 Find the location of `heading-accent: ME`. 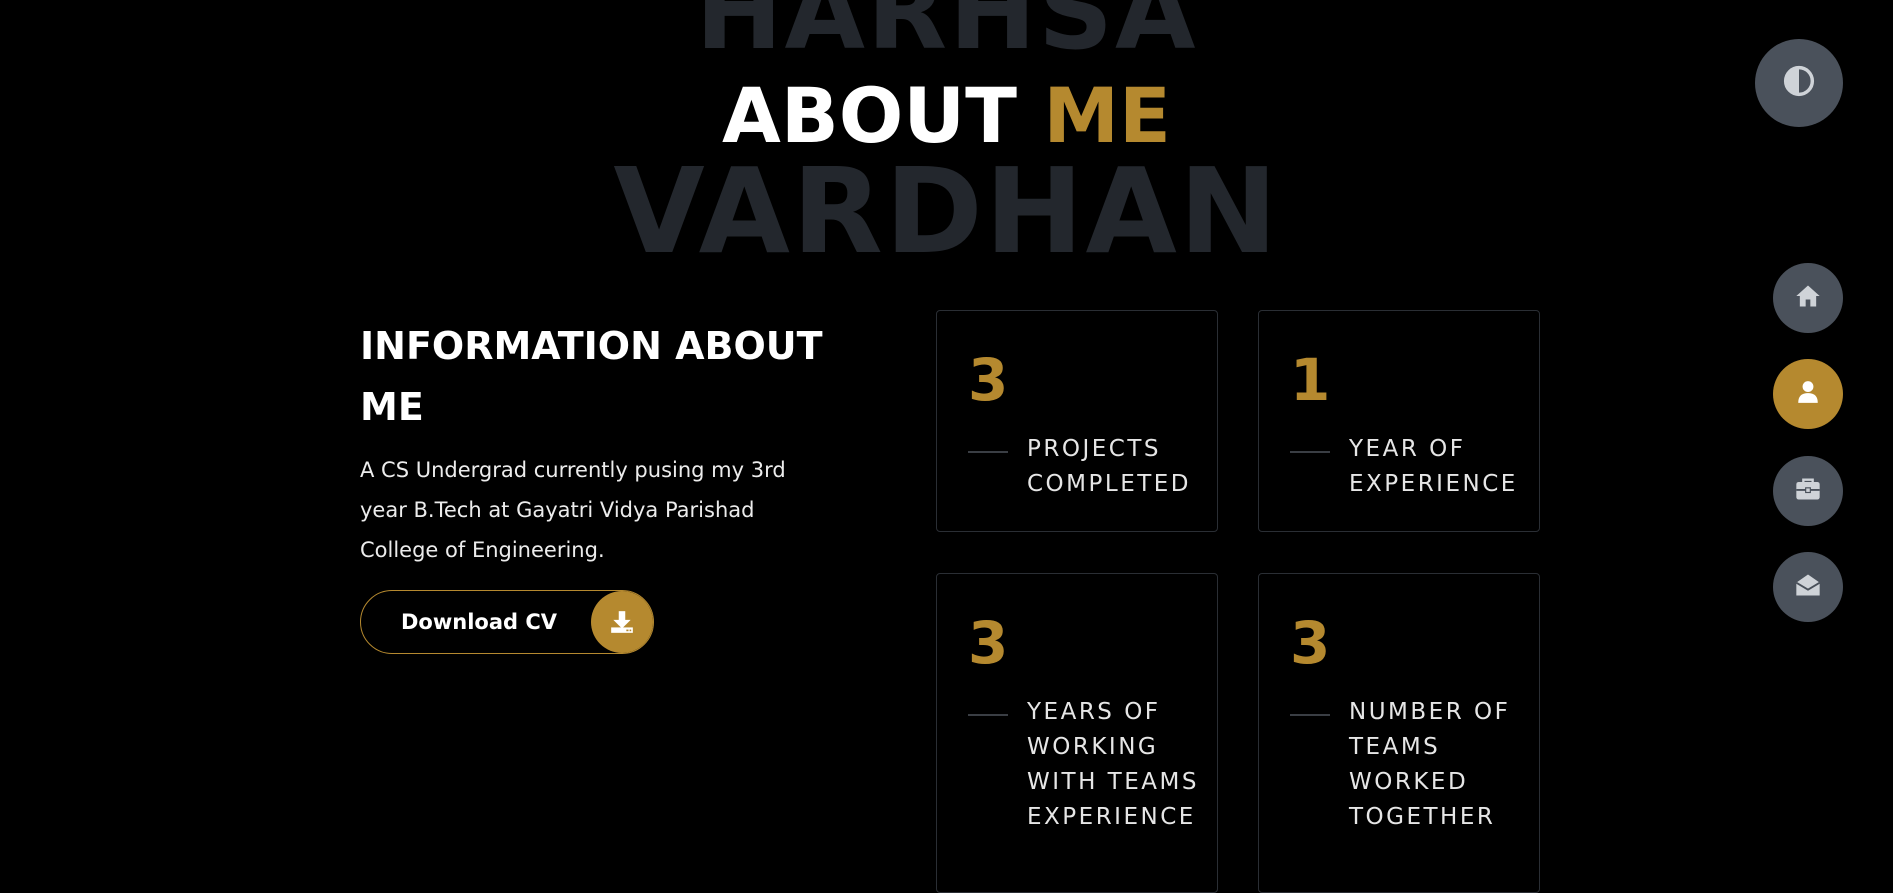

heading-accent: ME is located at coordinates (1107, 115).